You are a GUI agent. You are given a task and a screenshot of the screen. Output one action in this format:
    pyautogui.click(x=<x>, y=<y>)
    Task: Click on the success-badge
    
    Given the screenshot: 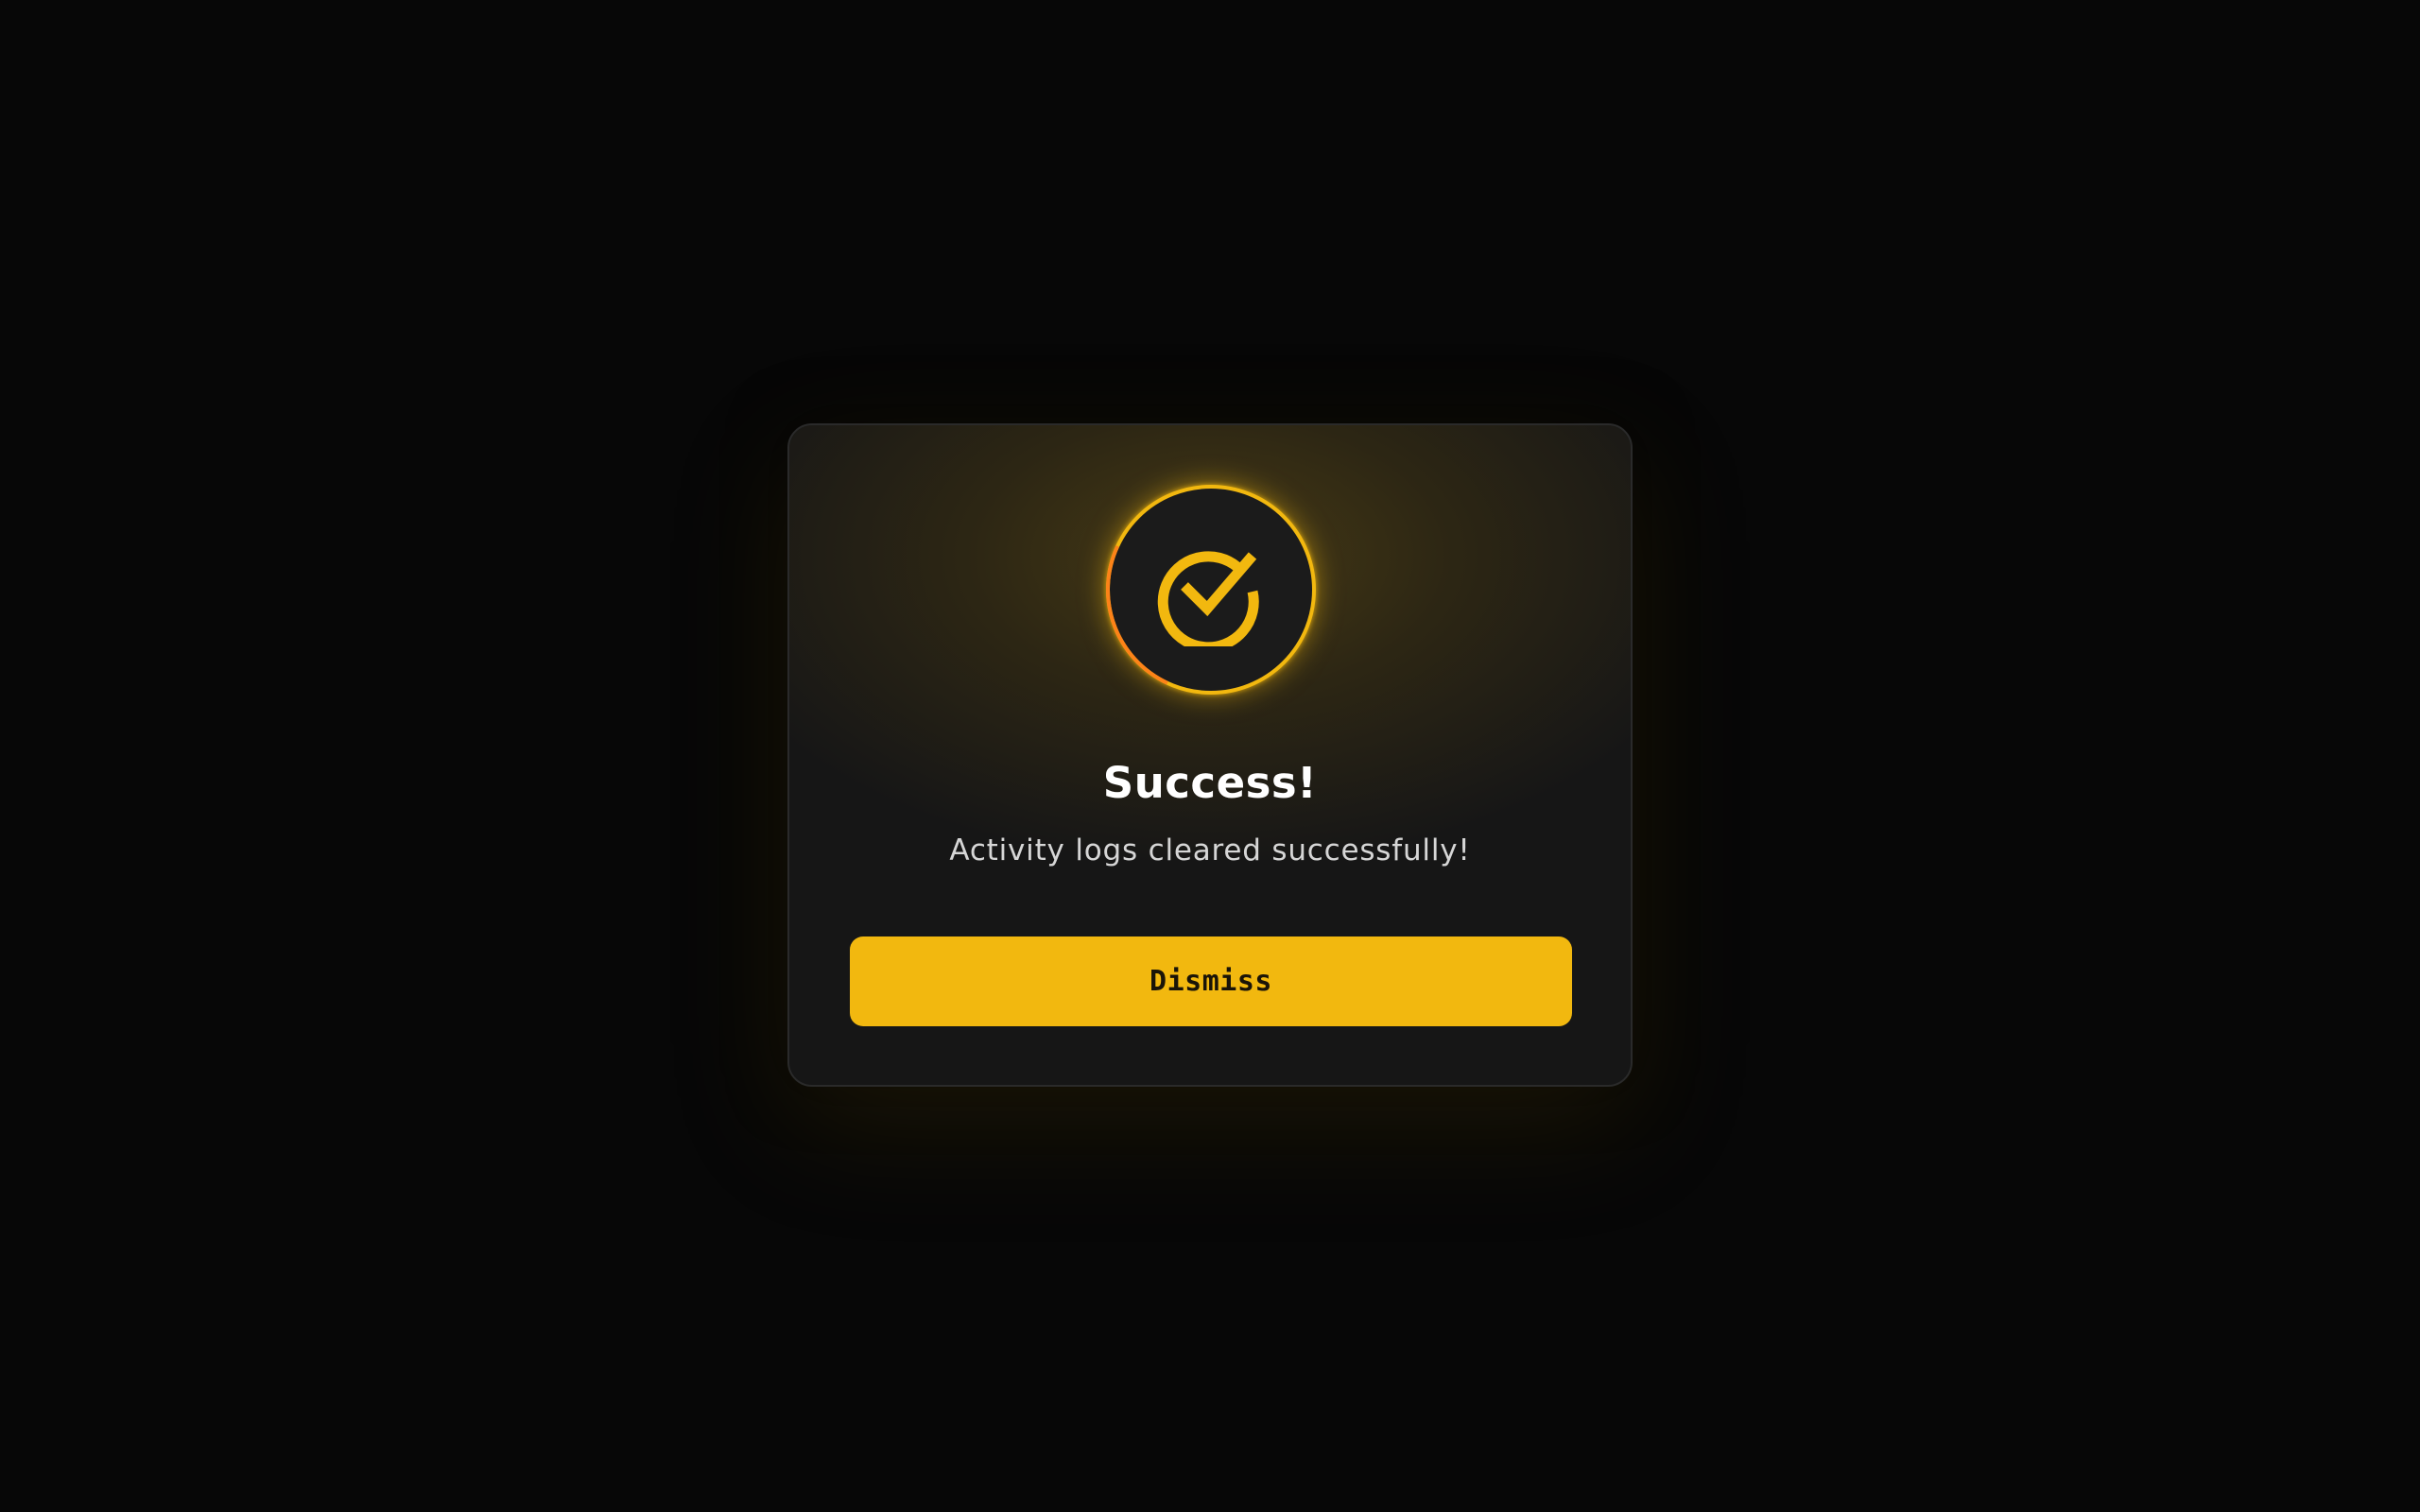 What is the action you would take?
    pyautogui.click(x=1211, y=590)
    